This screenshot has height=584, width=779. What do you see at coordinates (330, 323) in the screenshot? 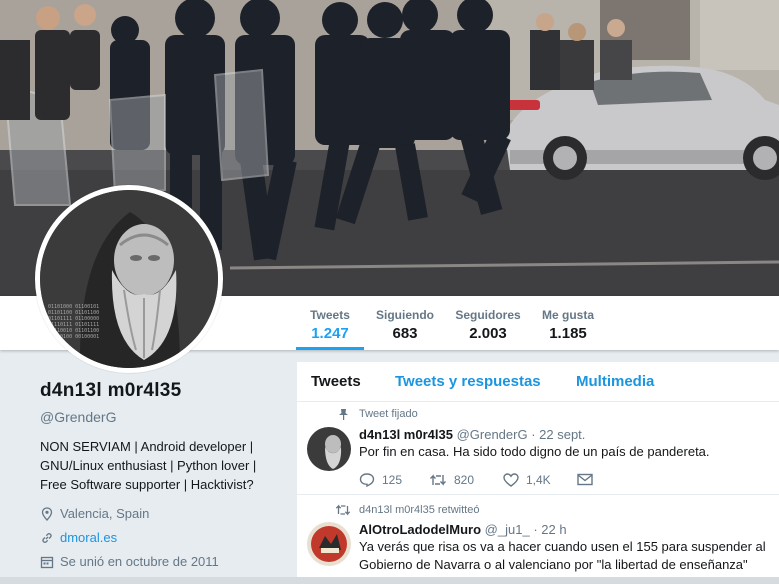
I see `stat-tweets: Tweets 1.247` at bounding box center [330, 323].